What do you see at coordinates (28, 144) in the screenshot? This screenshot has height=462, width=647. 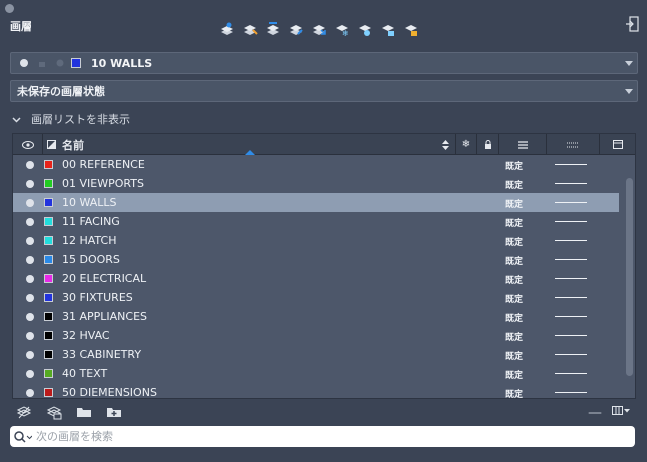 I see `visibility-column-header` at bounding box center [28, 144].